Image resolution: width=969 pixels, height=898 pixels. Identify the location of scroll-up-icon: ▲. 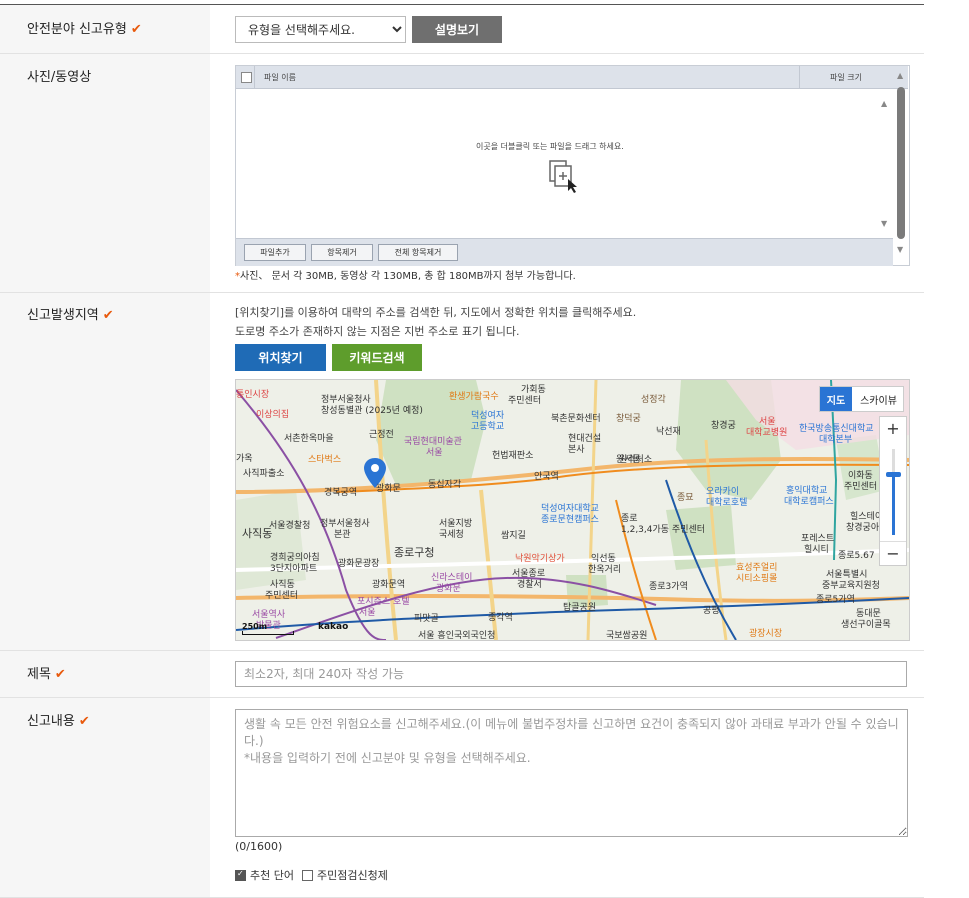
(900, 75).